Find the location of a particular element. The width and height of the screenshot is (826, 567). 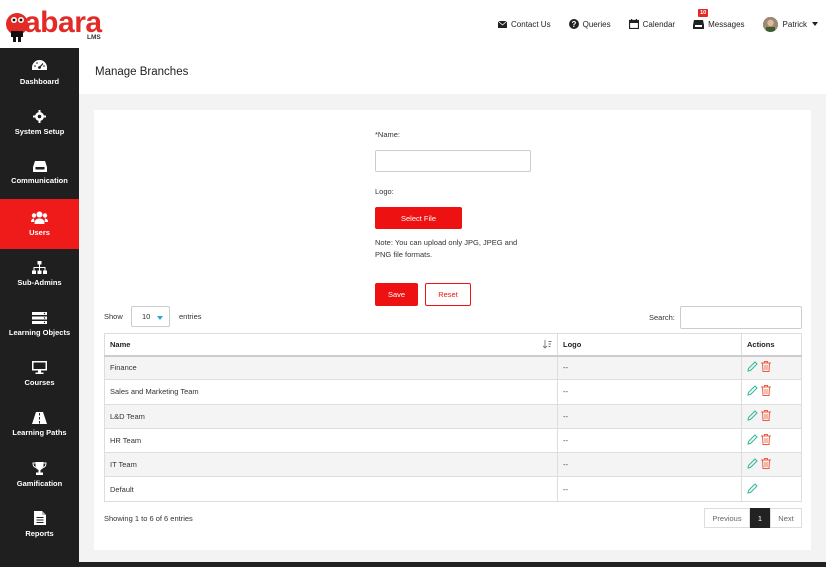

search-input is located at coordinates (741, 317).